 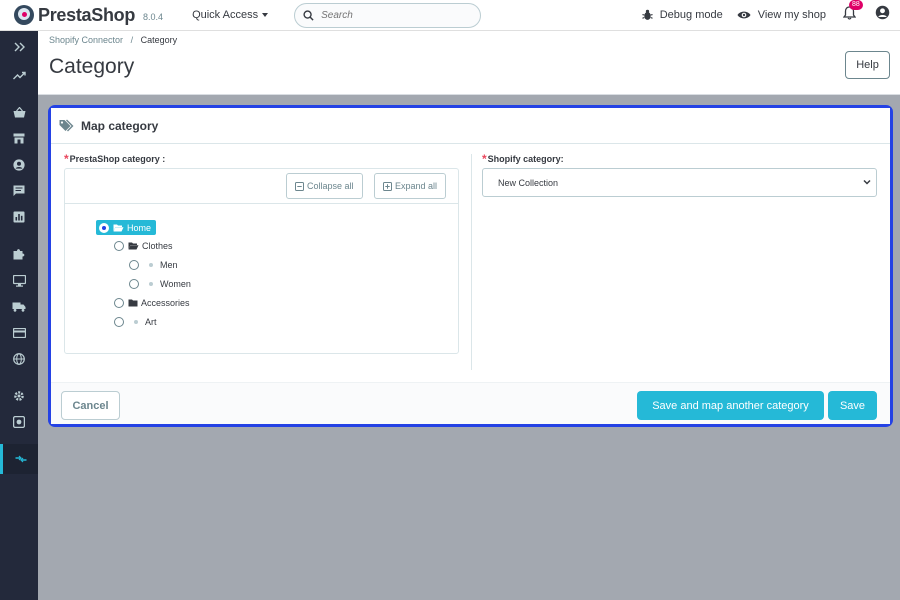 What do you see at coordinates (308, 15) in the screenshot?
I see `search-icon` at bounding box center [308, 15].